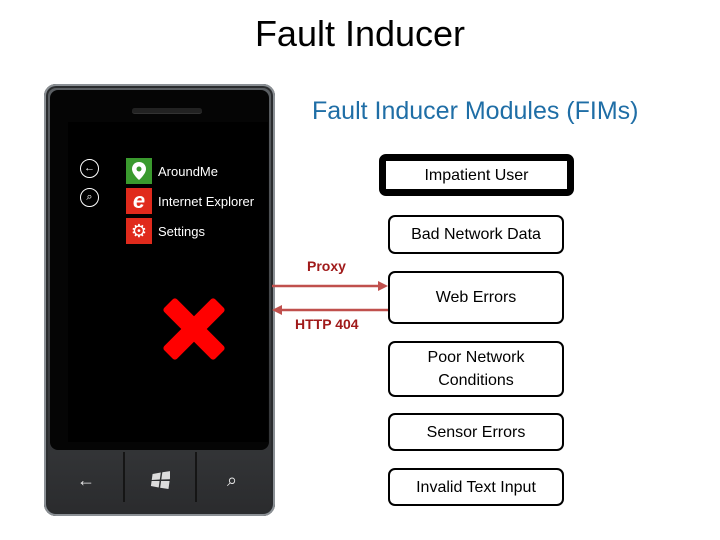  Describe the element at coordinates (139, 231) in the screenshot. I see `gear-icon: ⚙` at that location.